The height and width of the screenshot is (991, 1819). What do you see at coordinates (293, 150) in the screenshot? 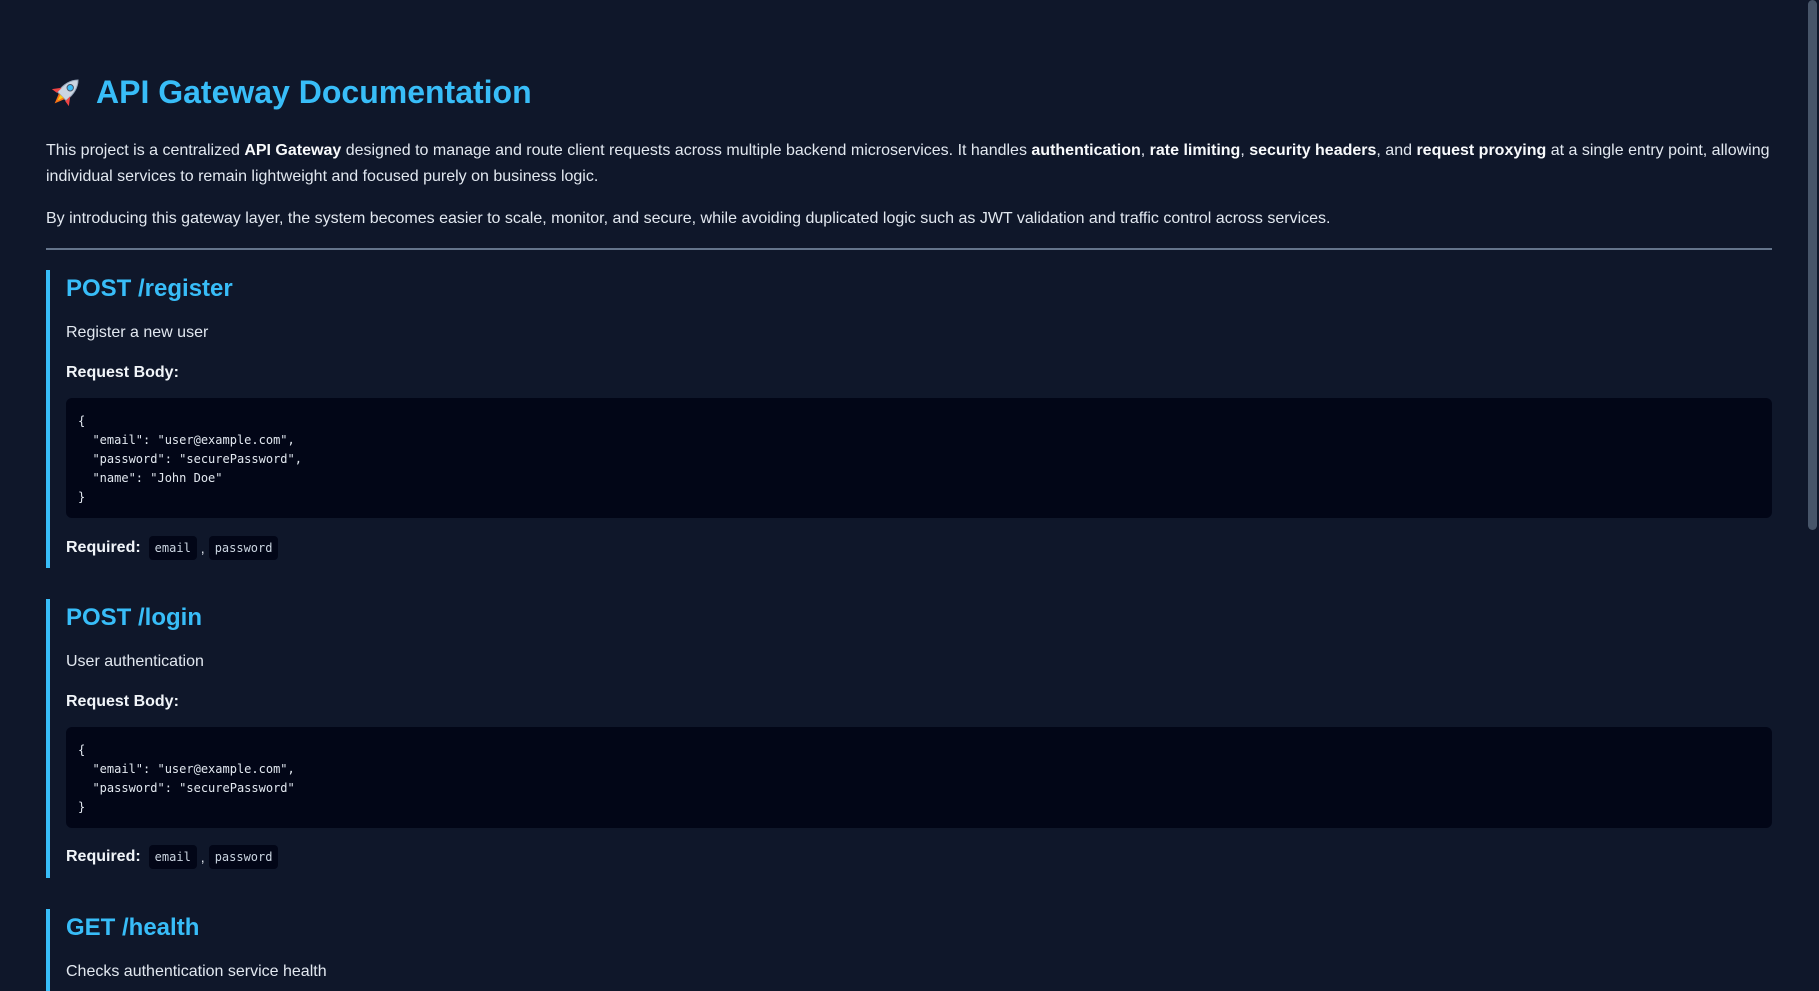
I see `intro-emphasis: API Gateway` at bounding box center [293, 150].